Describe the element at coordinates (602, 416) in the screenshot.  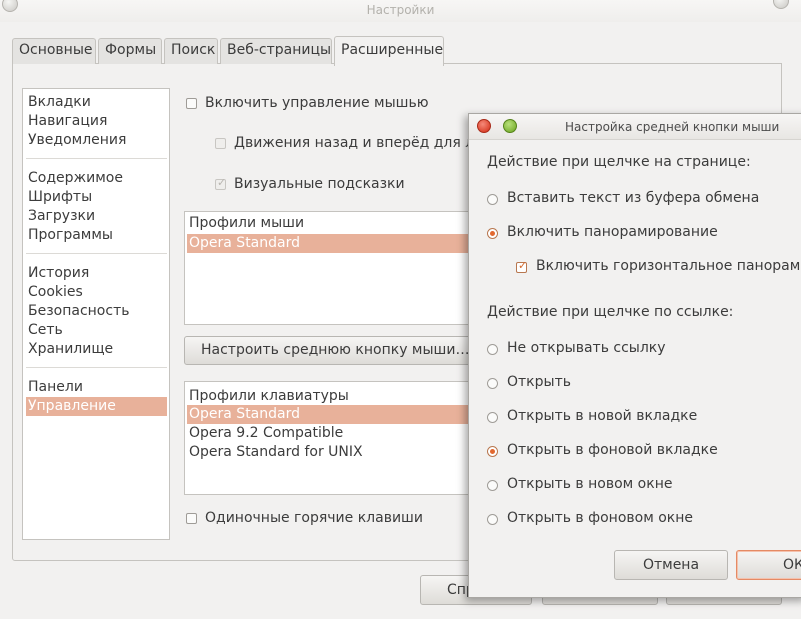
I see `radio-open-new-tab-label: Открыть в новой вкладке` at that location.